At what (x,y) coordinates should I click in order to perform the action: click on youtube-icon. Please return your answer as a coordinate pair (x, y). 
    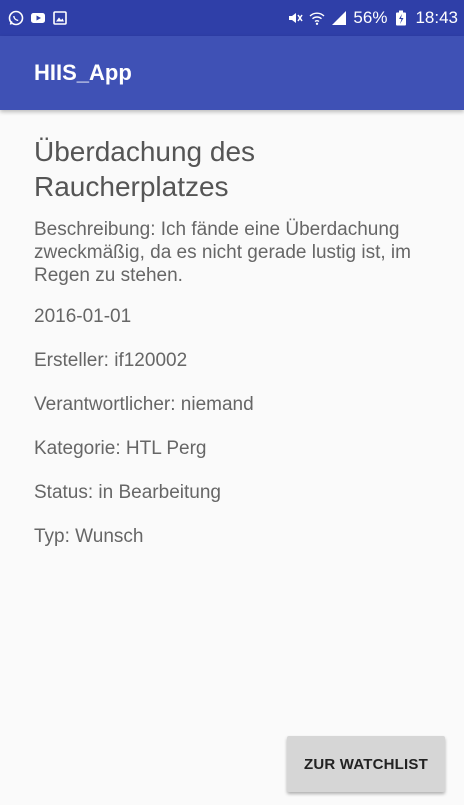
    Looking at the image, I should click on (38, 18).